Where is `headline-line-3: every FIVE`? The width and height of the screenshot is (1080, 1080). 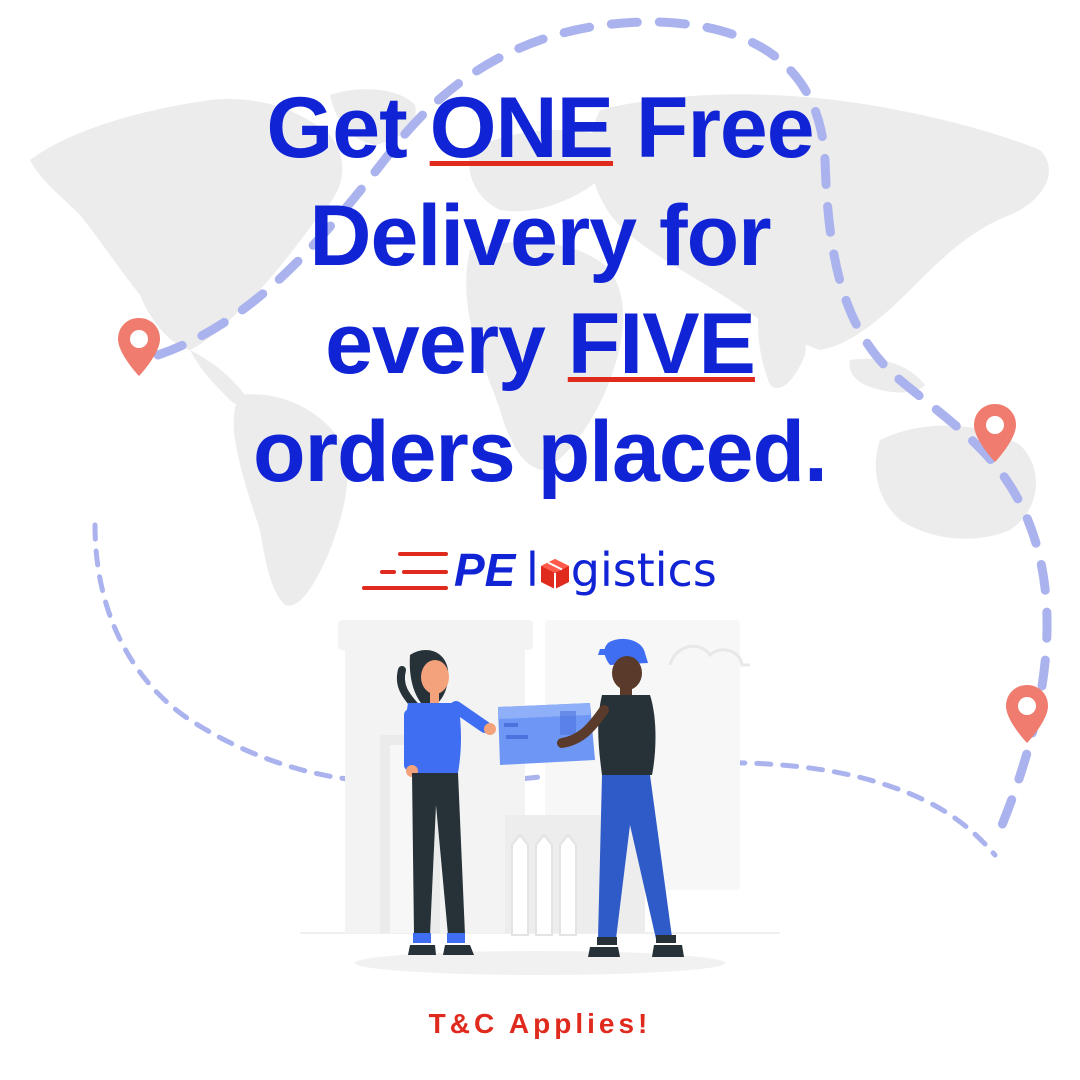
headline-line-3: every FIVE is located at coordinates (540, 344).